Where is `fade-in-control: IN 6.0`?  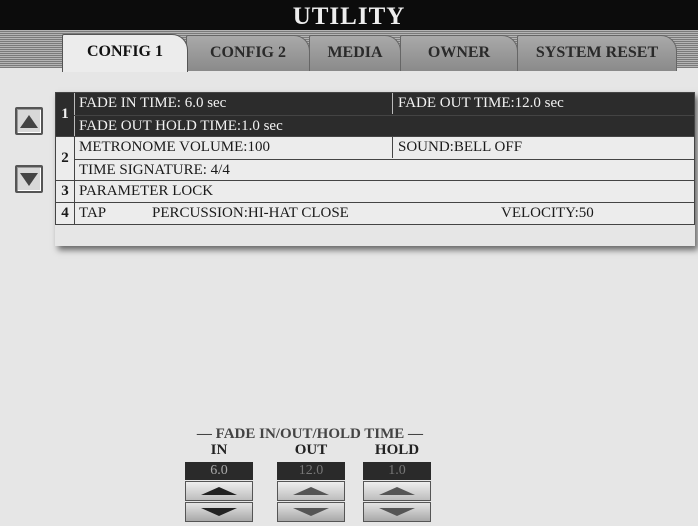
fade-in-control: IN 6.0 is located at coordinates (219, 482).